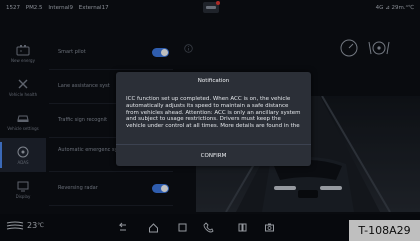 The width and height of the screenshot is (420, 241). I want to click on confirm-button: CONFIRM, so click(213, 155).